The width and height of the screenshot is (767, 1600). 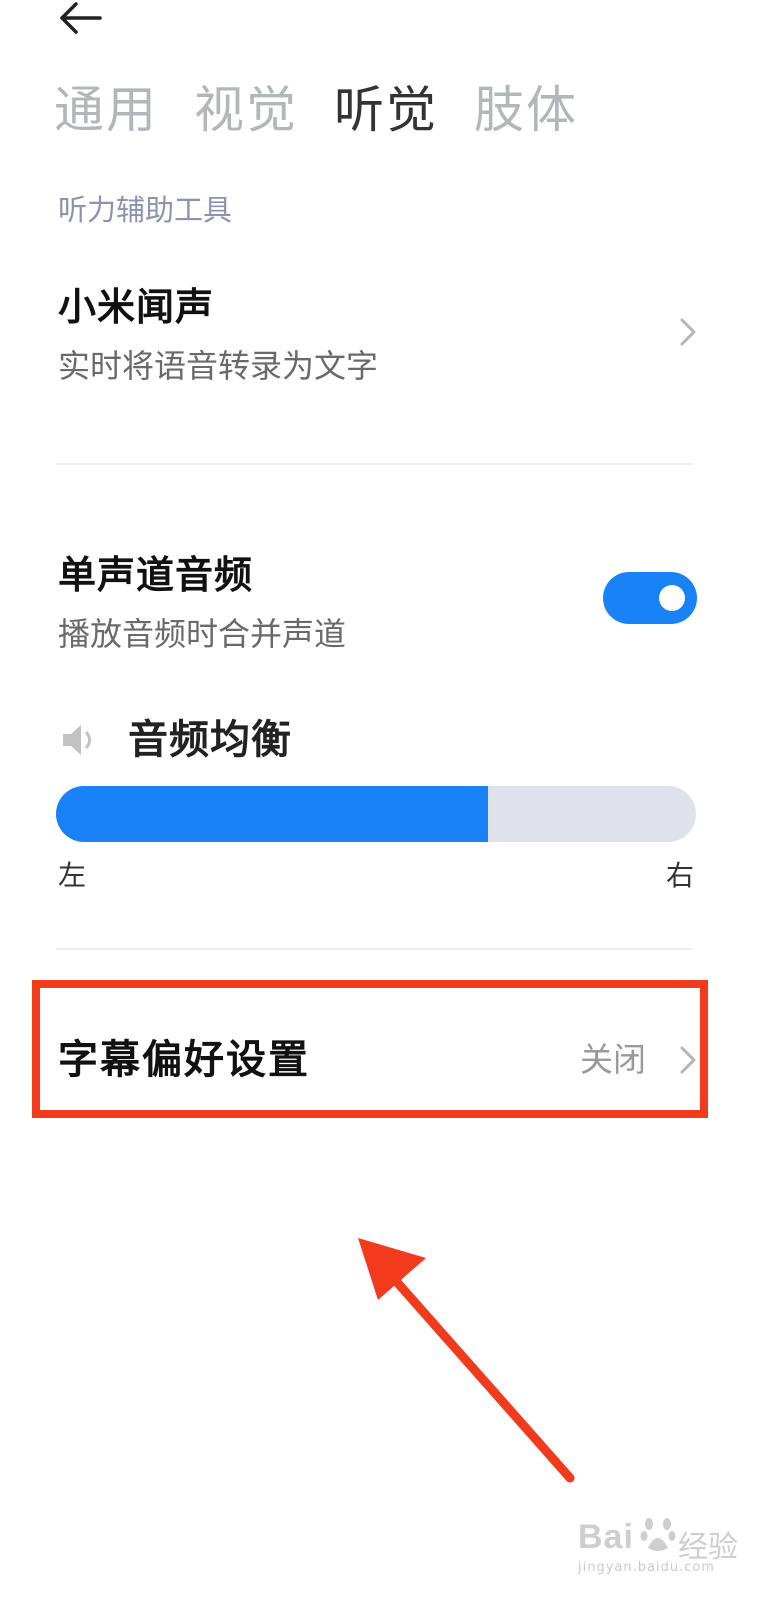 I want to click on tab-physical: 肢体, so click(x=526, y=110).